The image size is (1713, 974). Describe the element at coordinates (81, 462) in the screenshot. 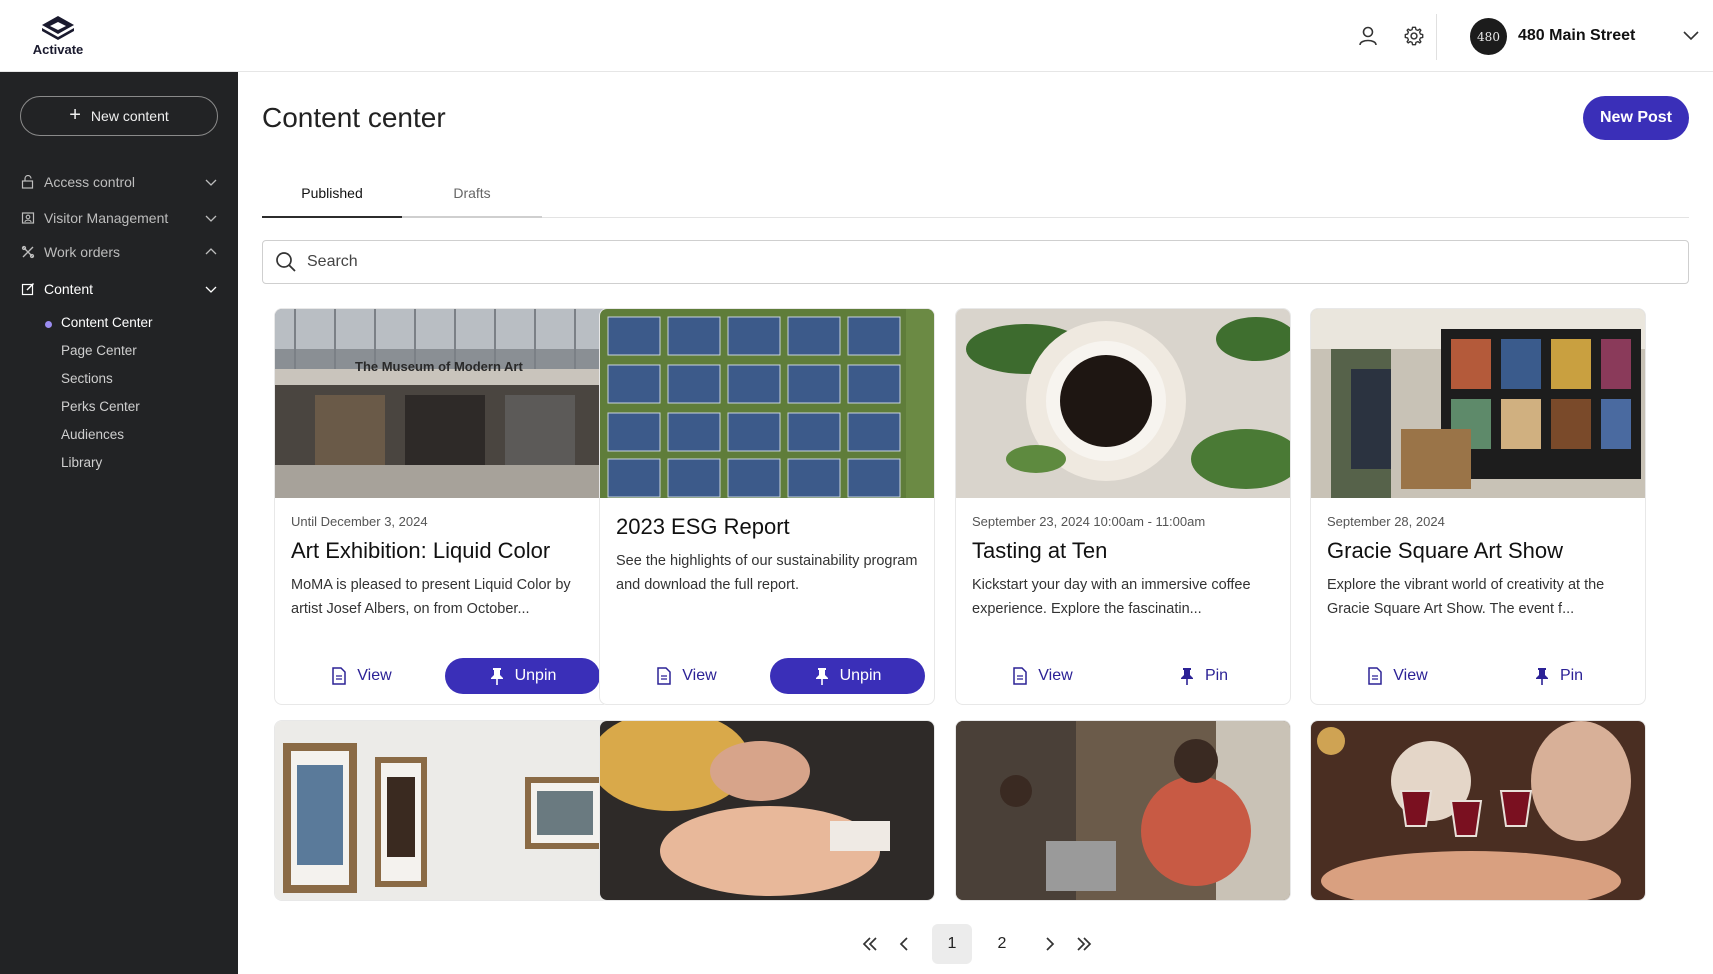

I see `sidebar-item-library: Library` at that location.